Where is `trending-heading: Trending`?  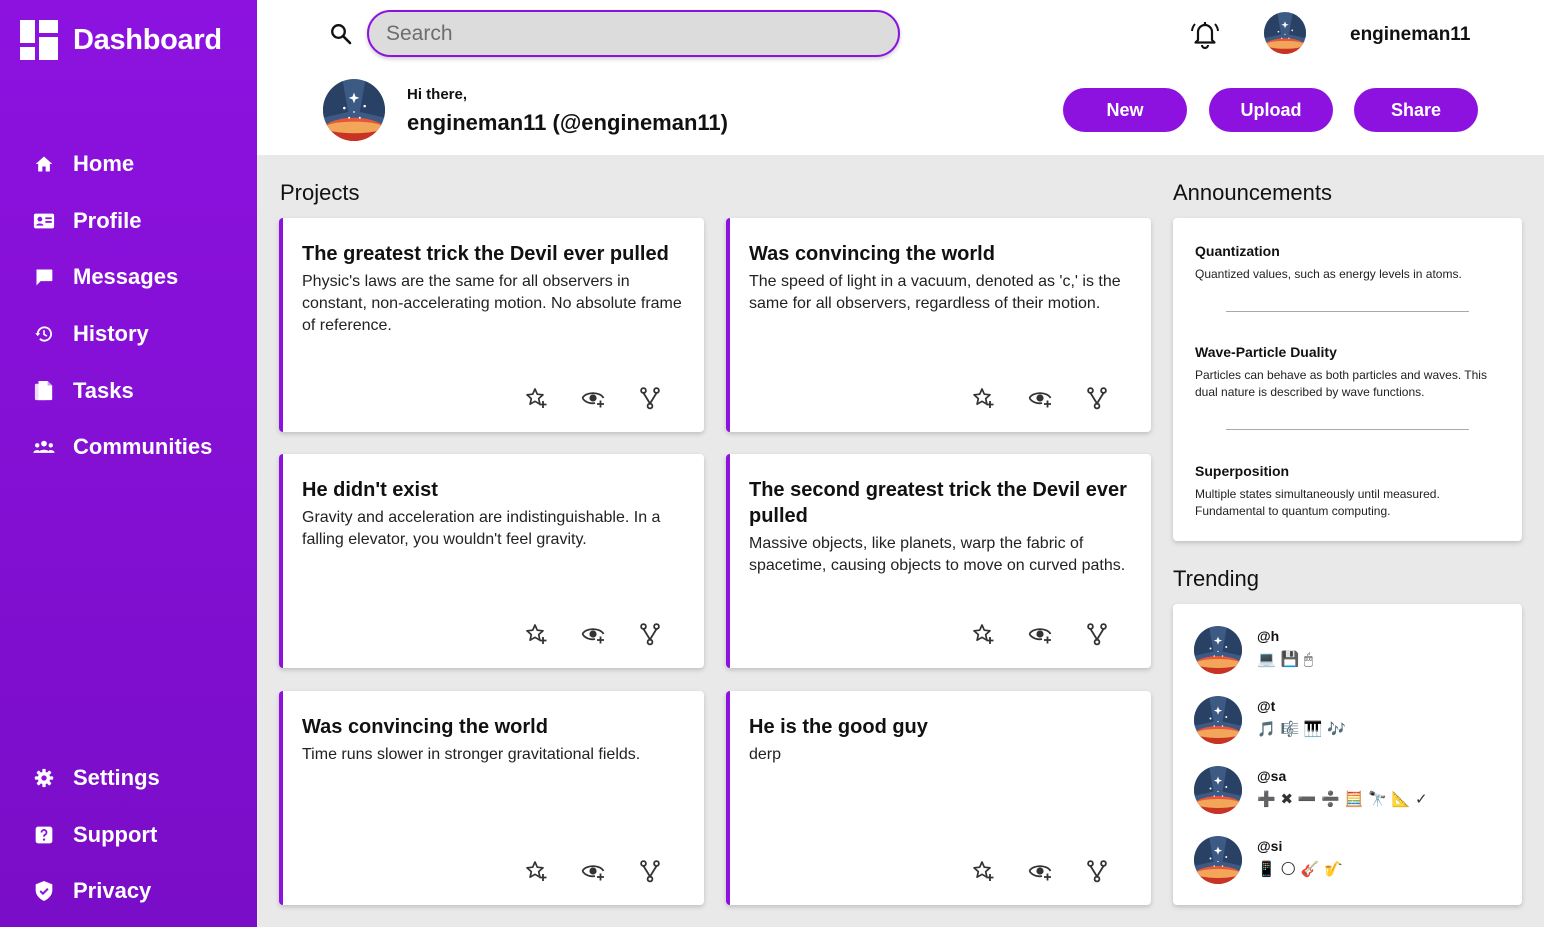
trending-heading: Trending is located at coordinates (1216, 578).